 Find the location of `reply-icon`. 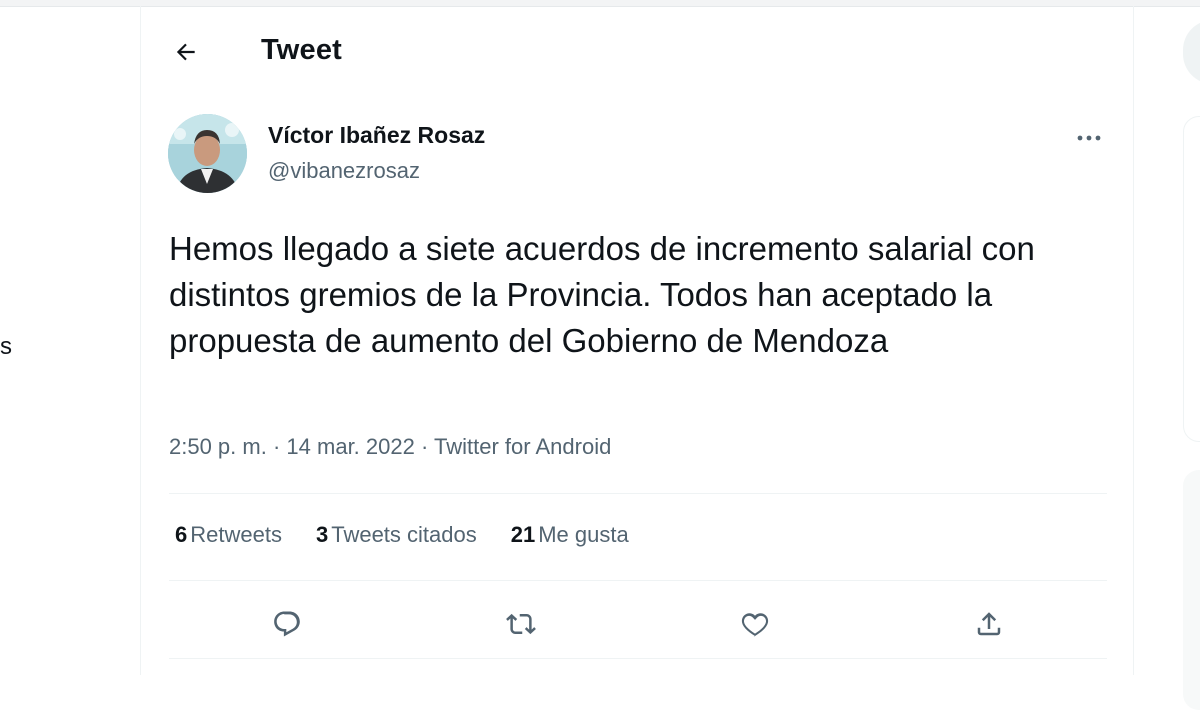

reply-icon is located at coordinates (287, 624).